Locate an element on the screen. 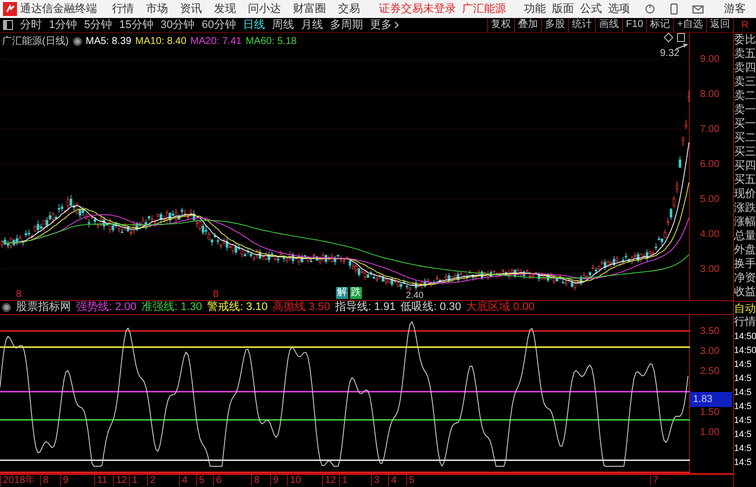 This screenshot has height=487, width=756. chart-tool-button: 标记 is located at coordinates (660, 25).